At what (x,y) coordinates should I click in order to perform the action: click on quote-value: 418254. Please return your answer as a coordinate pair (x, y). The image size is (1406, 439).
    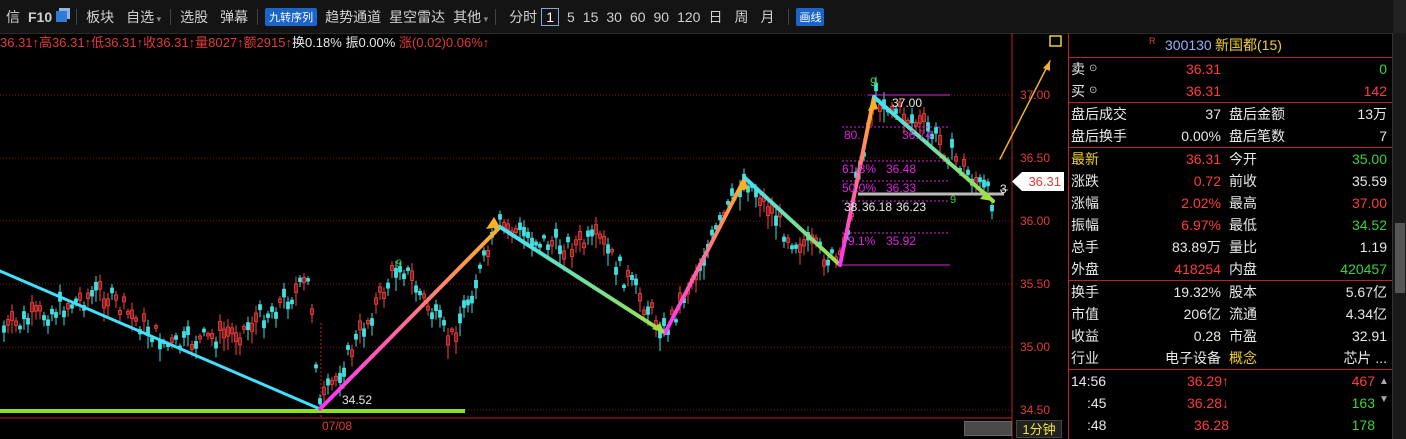
    Looking at the image, I should click on (1197, 269).